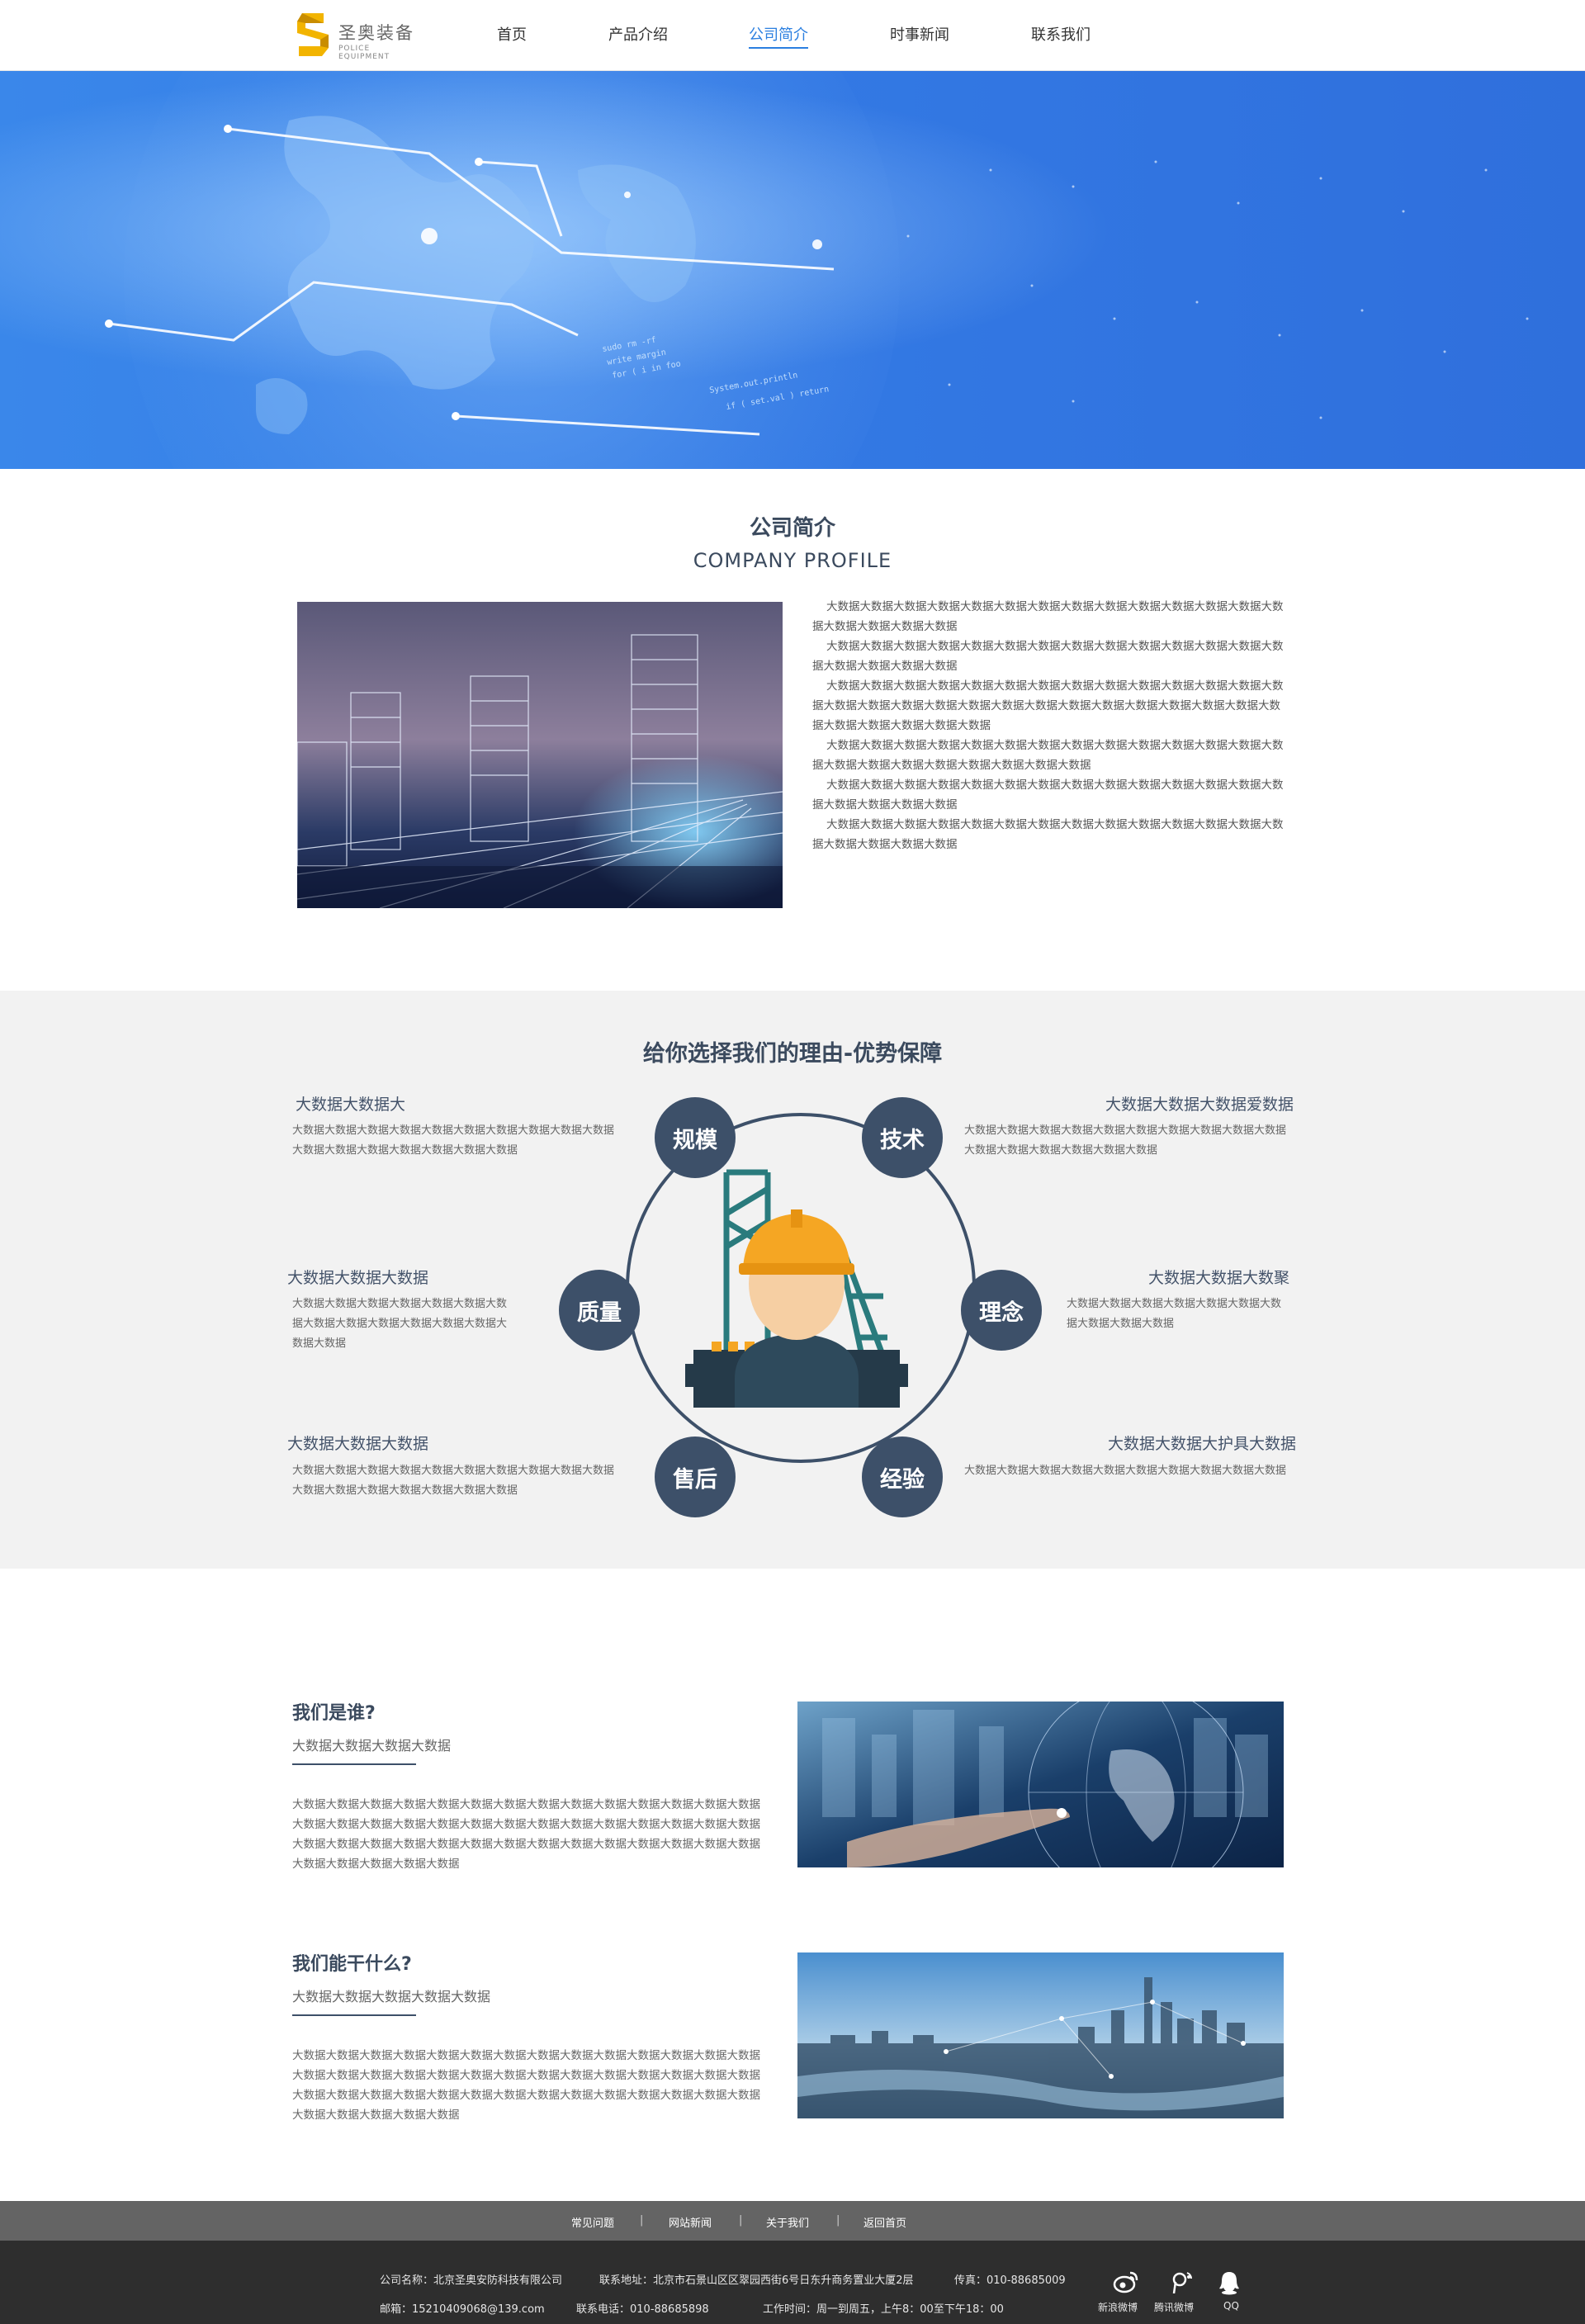 Image resolution: width=1585 pixels, height=2324 pixels. What do you see at coordinates (1126, 2282) in the screenshot?
I see `weibo-icon` at bounding box center [1126, 2282].